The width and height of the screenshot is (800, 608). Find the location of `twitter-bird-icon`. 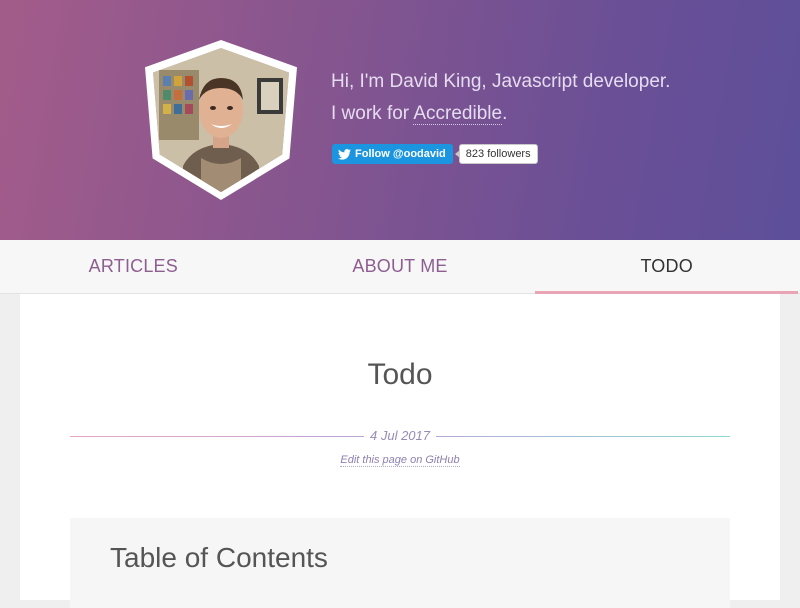

twitter-bird-icon is located at coordinates (344, 154).